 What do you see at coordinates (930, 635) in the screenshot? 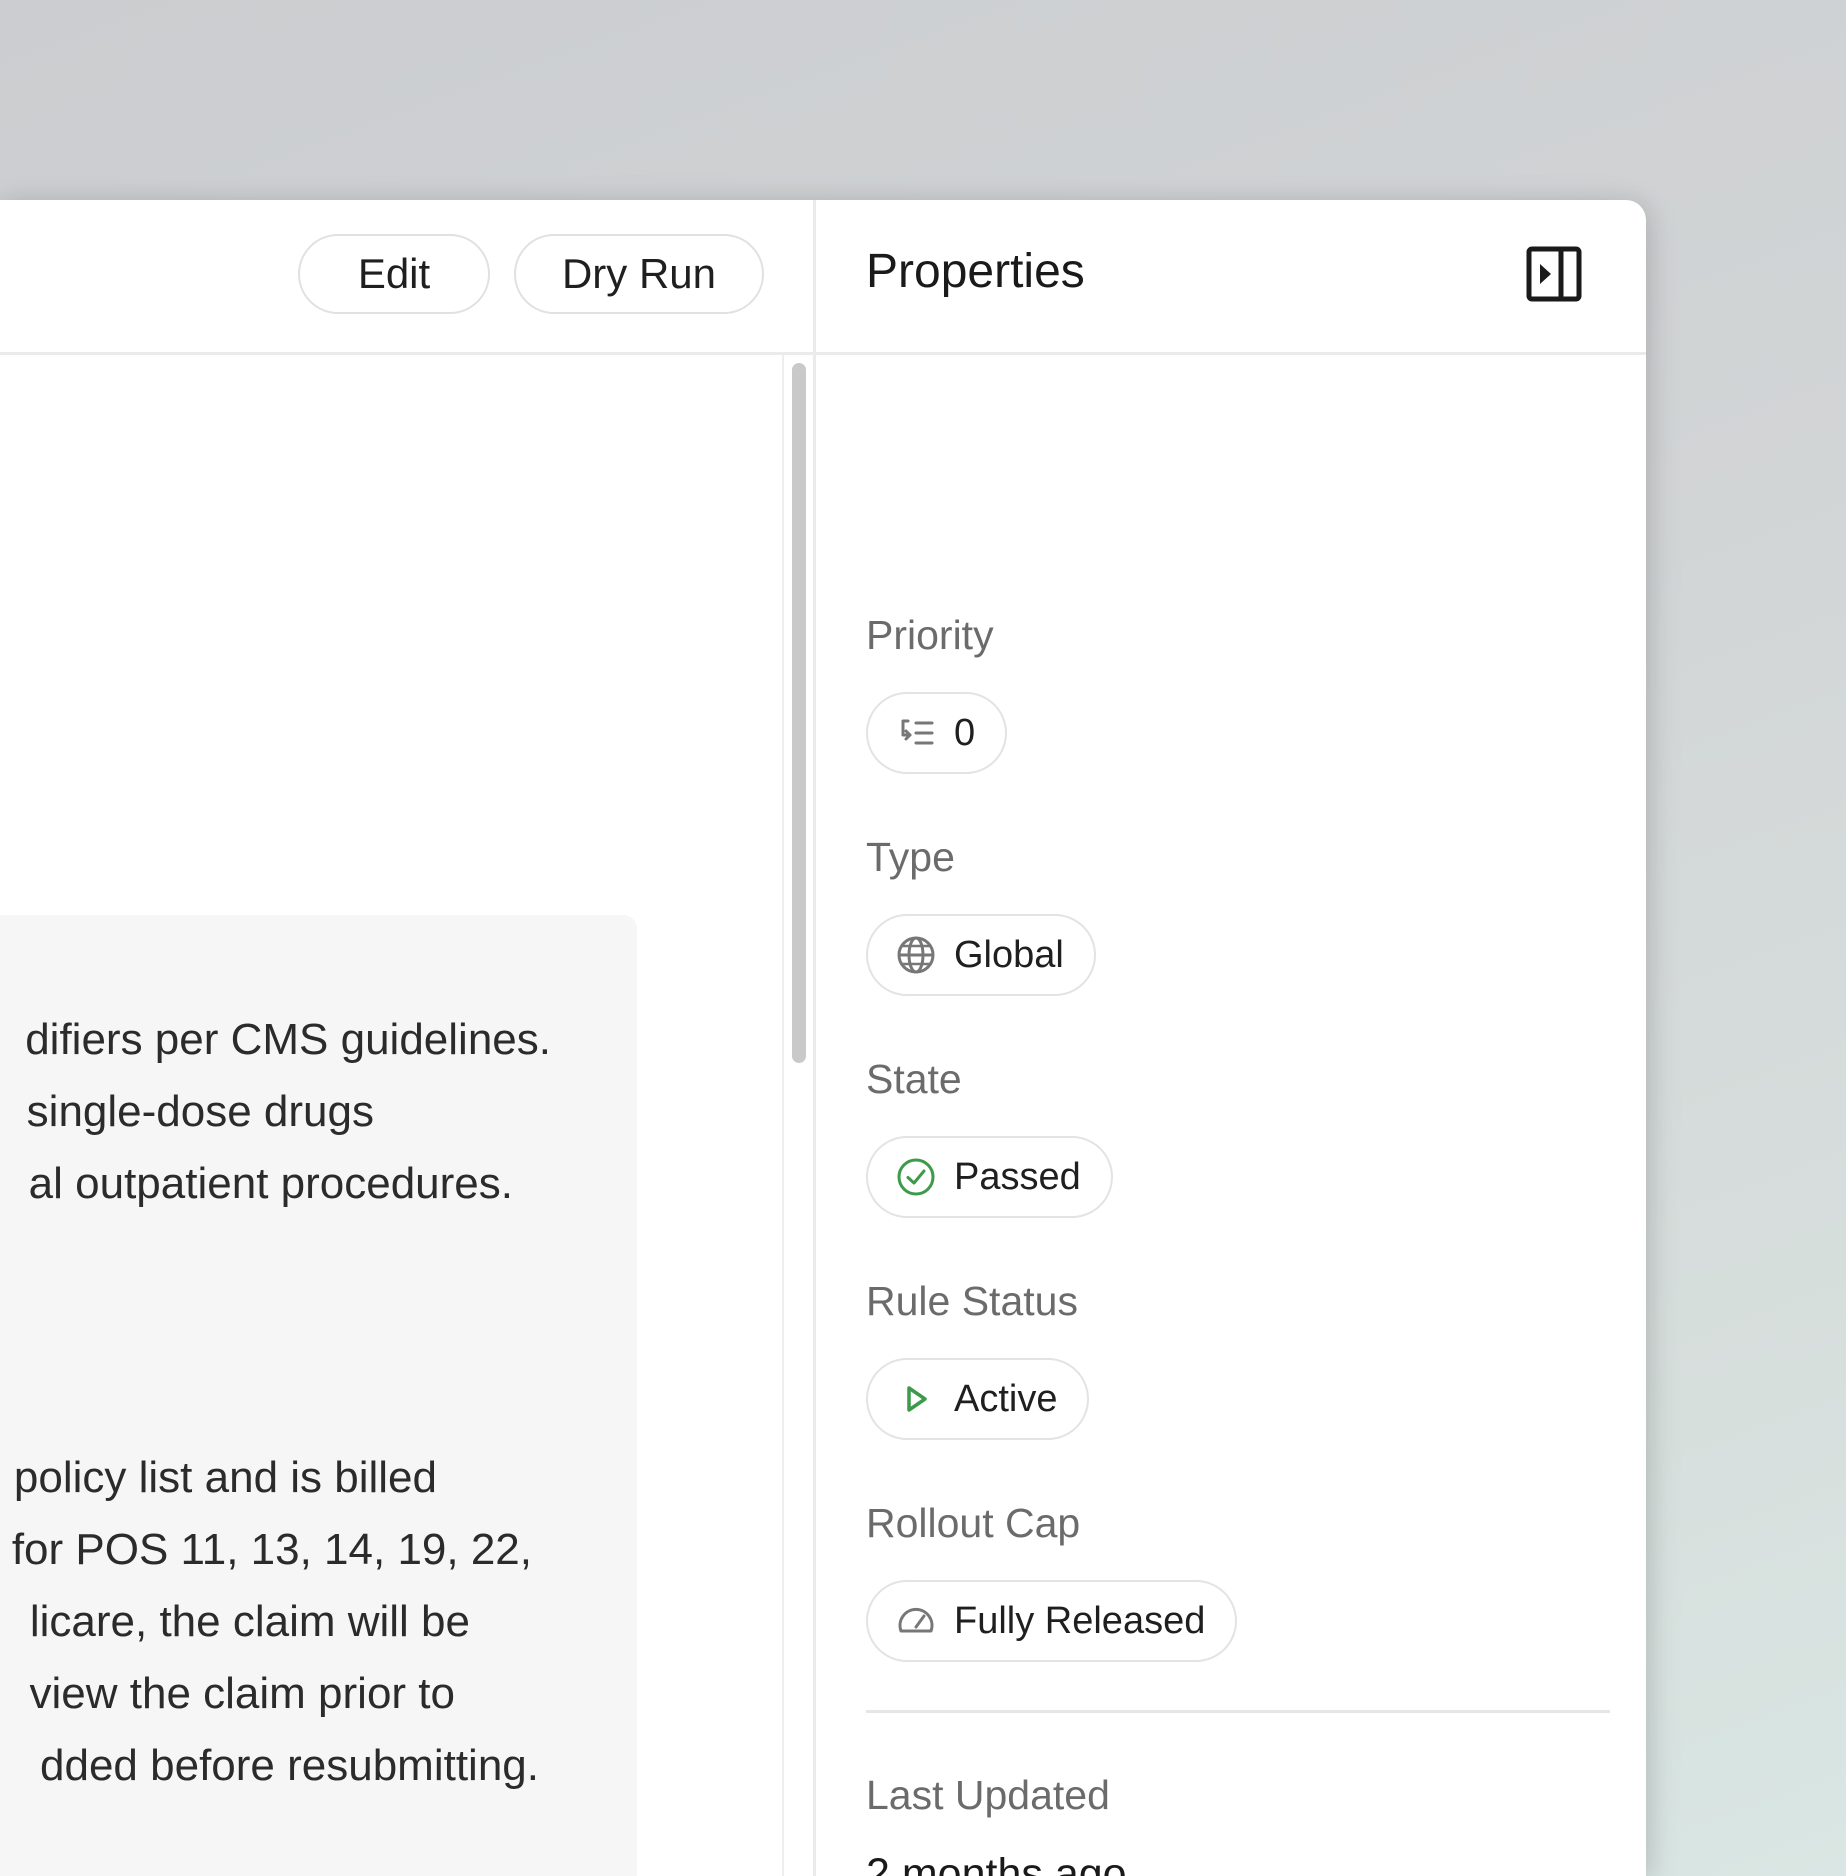
I see `priority-label: Priority` at bounding box center [930, 635].